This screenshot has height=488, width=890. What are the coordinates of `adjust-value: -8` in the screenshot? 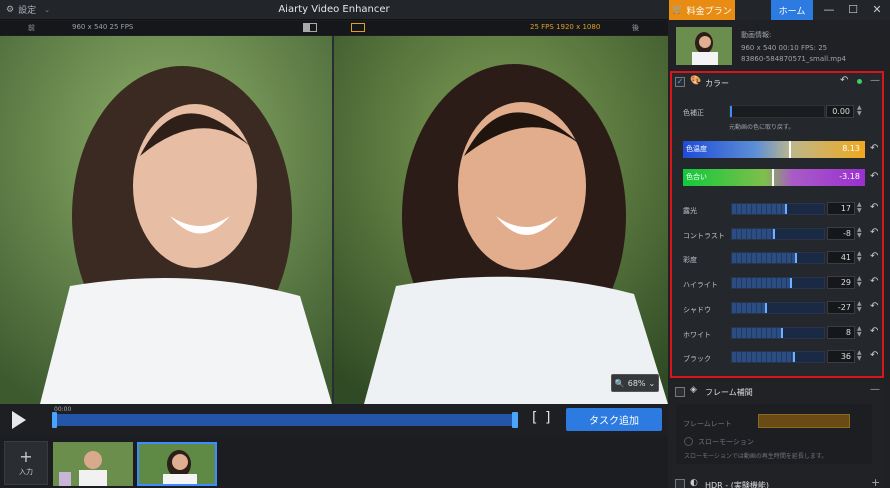 It's located at (841, 233).